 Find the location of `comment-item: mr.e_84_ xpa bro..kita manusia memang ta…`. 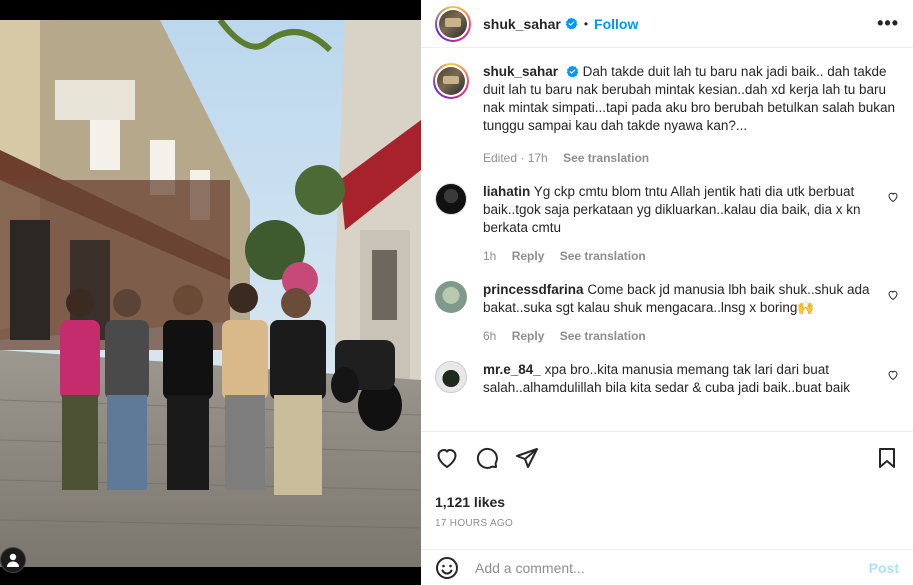

comment-item: mr.e_84_ xpa bro..kita manusia memang ta… is located at coordinates (667, 379).